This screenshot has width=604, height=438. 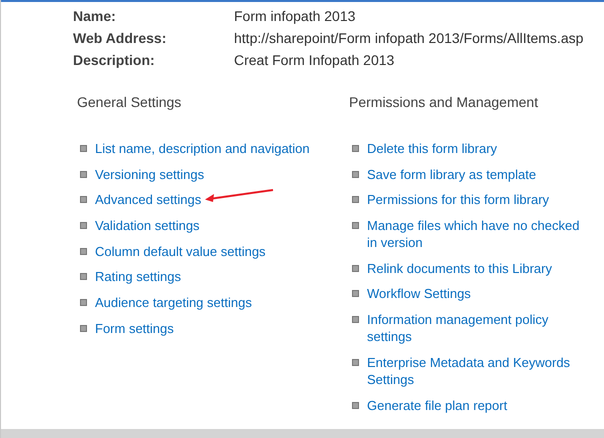 I want to click on settings-link: Column default value settings, so click(x=180, y=251).